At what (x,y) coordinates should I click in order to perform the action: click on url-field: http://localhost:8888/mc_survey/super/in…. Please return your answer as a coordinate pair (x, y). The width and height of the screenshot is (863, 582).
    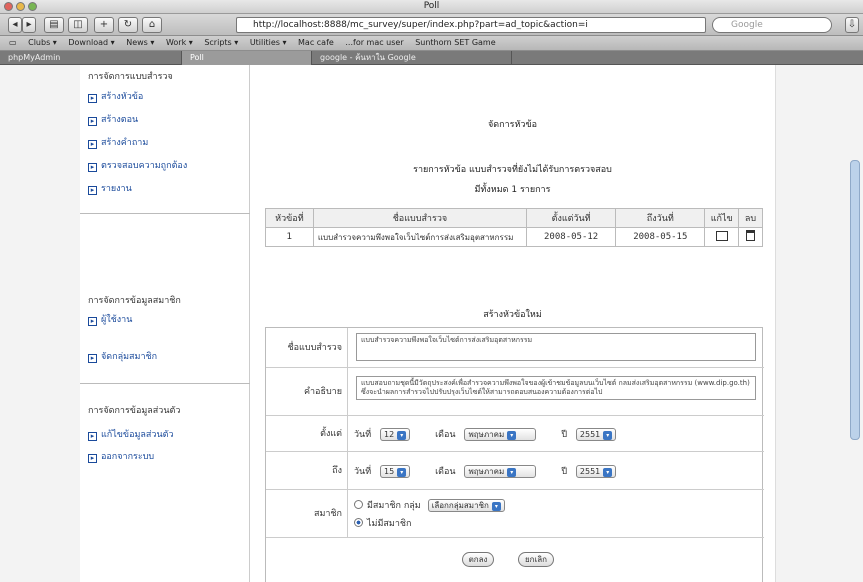
    Looking at the image, I should click on (471, 25).